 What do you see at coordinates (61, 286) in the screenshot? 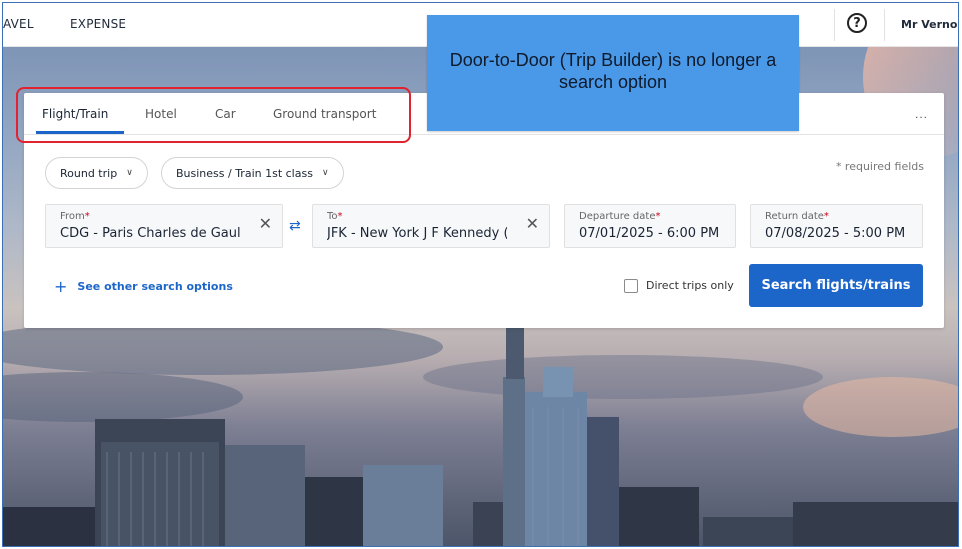
I see `plus-icon: +` at bounding box center [61, 286].